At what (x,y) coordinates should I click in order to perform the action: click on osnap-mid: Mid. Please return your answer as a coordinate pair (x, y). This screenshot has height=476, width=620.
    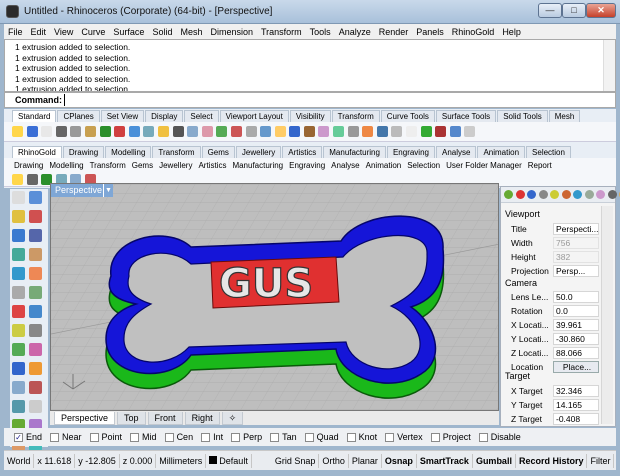
    Looking at the image, I should click on (143, 437).